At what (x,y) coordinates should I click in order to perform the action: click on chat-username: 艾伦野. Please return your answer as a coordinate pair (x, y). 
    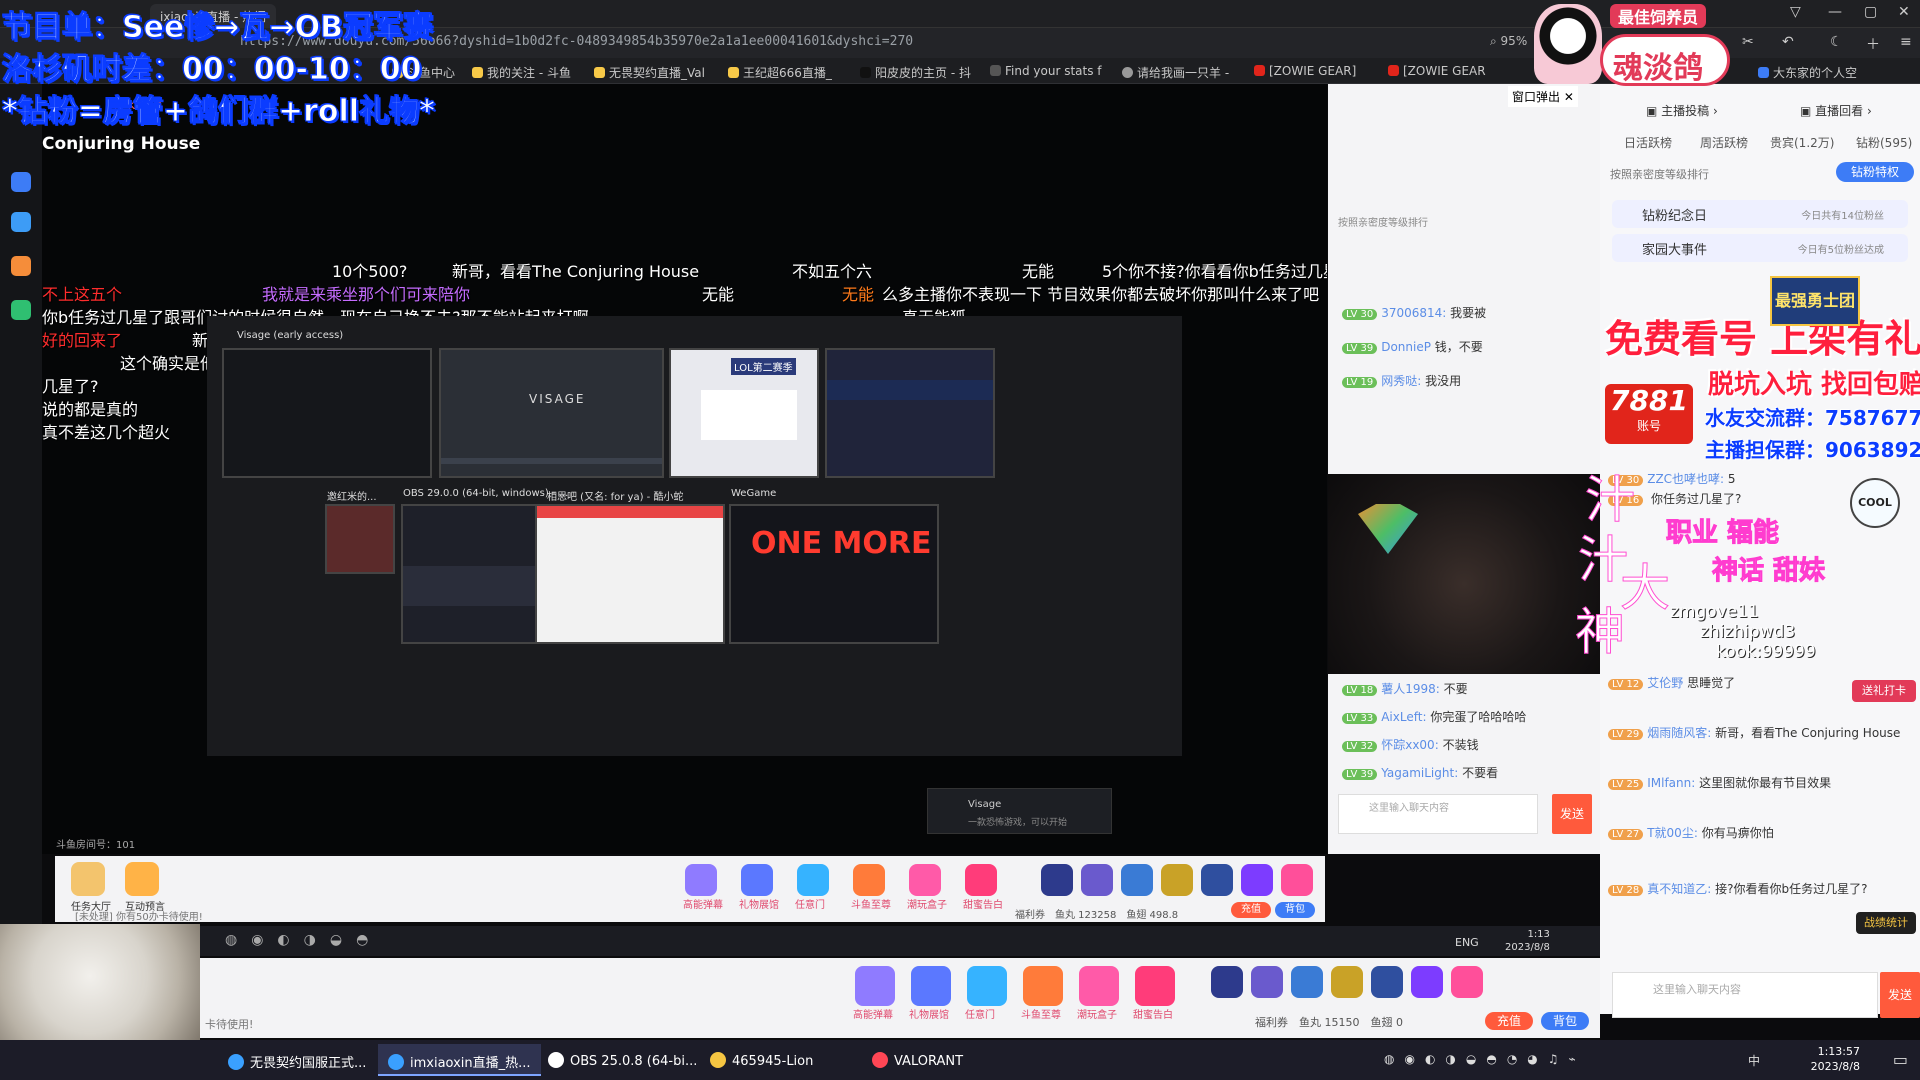
    Looking at the image, I should click on (1665, 683).